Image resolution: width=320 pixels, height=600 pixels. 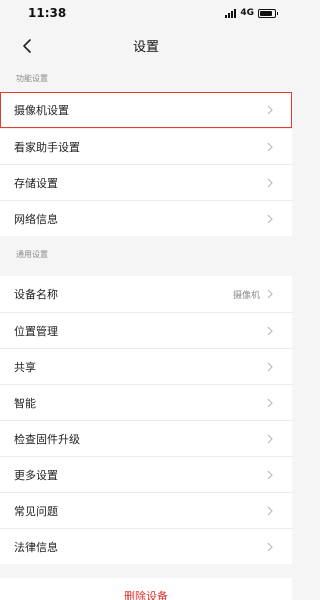 I want to click on row-label: 更多设置, so click(x=36, y=475).